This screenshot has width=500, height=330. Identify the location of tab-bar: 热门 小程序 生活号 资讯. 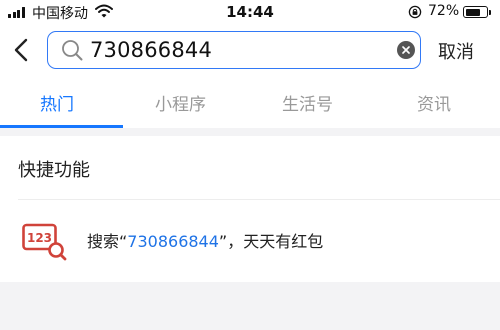
(250, 106).